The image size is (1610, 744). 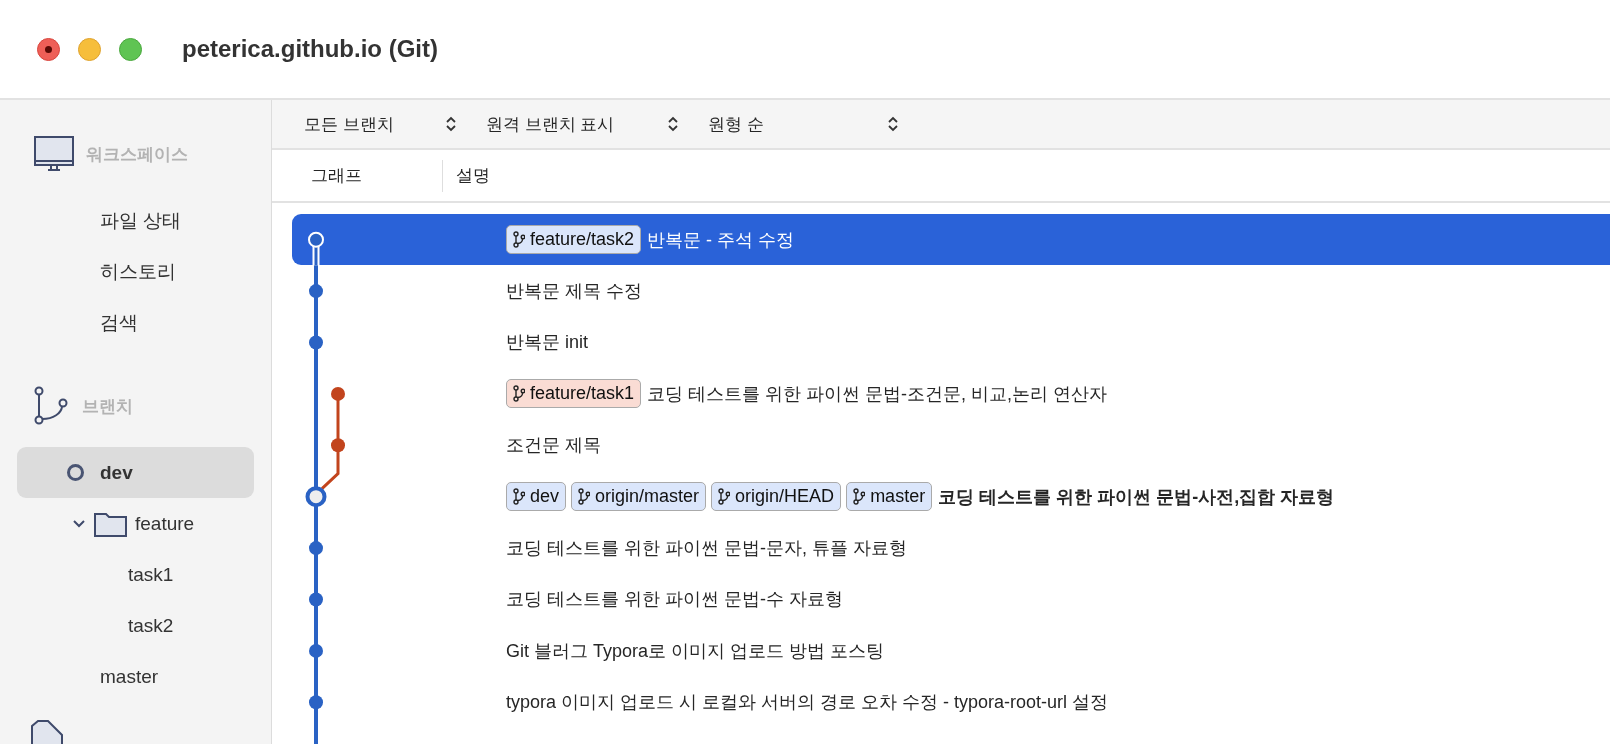 I want to click on column-header: 설명, so click(x=473, y=175).